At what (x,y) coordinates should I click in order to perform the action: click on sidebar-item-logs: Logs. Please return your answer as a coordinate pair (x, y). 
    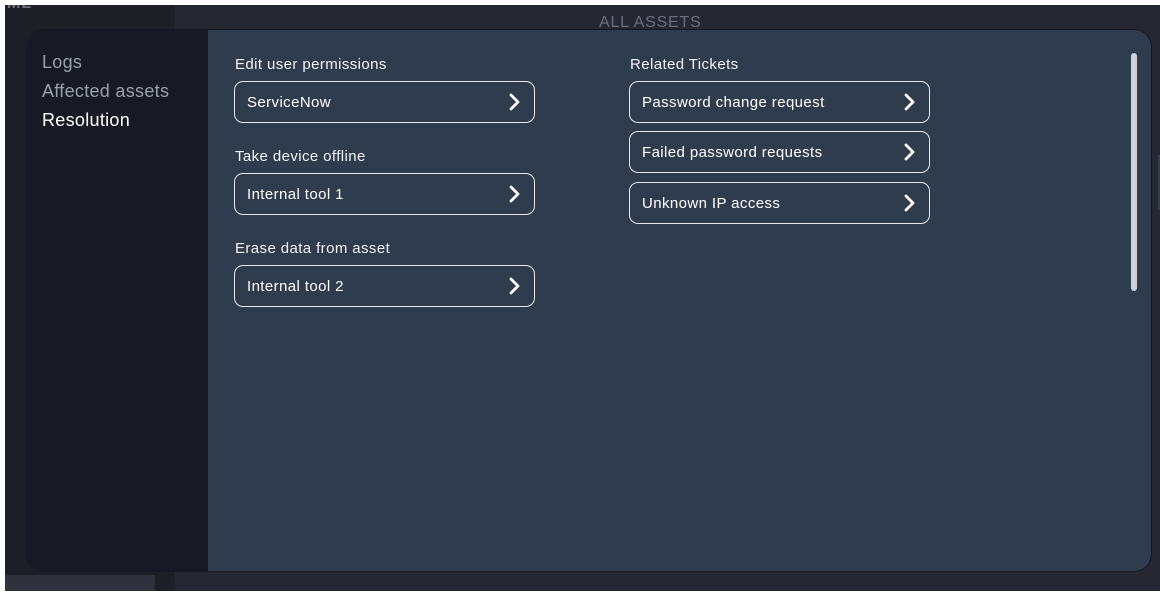
    Looking at the image, I should click on (125, 62).